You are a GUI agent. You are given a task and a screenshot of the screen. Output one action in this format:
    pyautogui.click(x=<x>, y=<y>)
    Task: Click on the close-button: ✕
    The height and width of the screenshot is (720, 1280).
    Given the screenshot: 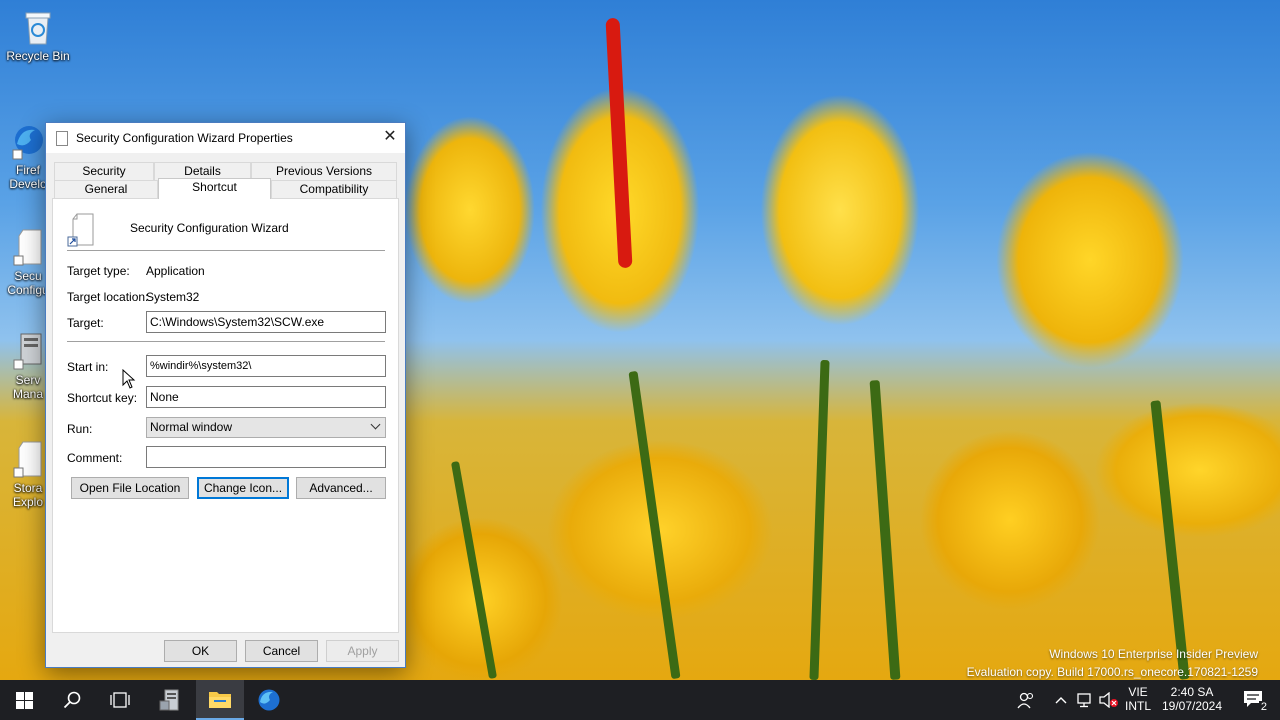 What is the action you would take?
    pyautogui.click(x=390, y=138)
    